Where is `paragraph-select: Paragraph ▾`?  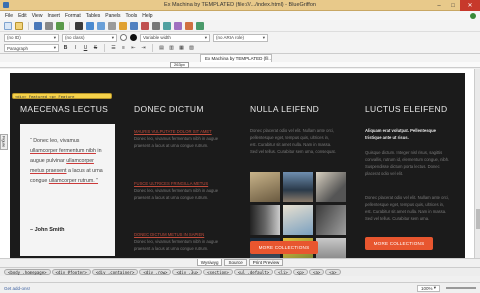 paragraph-select: Paragraph ▾ is located at coordinates (31, 48).